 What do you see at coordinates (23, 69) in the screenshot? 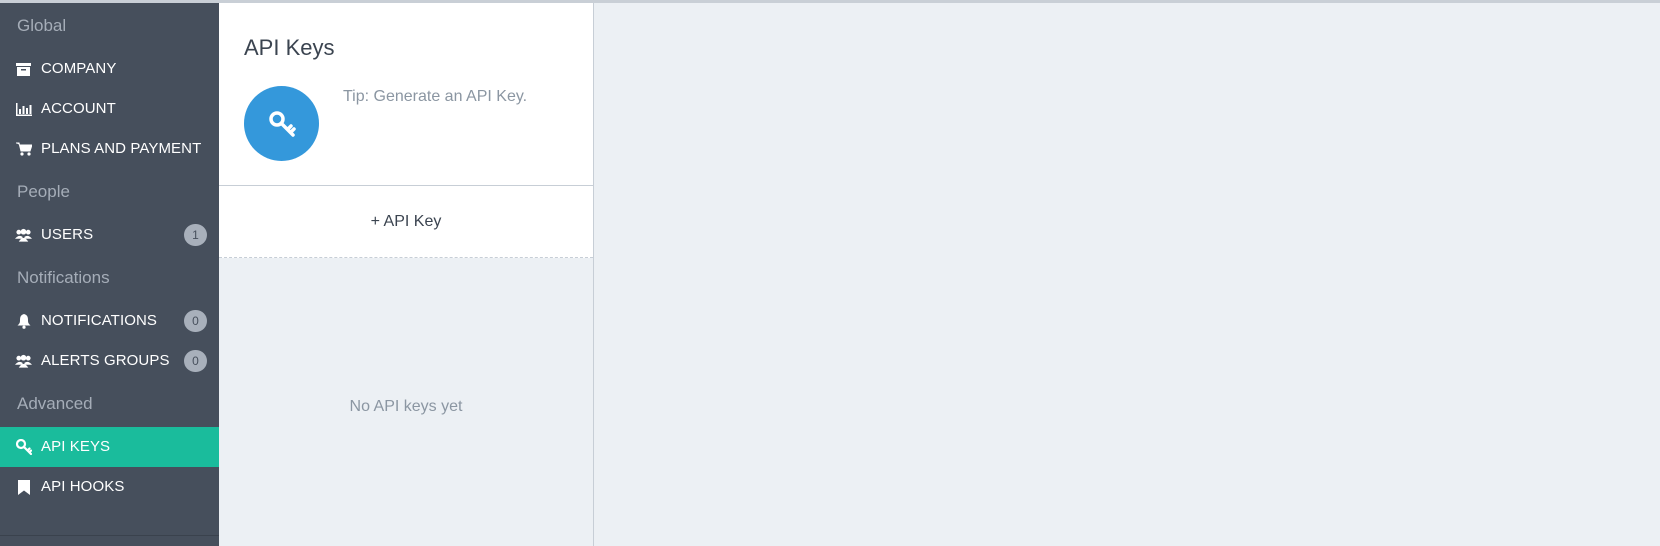
I see `archive-icon` at bounding box center [23, 69].